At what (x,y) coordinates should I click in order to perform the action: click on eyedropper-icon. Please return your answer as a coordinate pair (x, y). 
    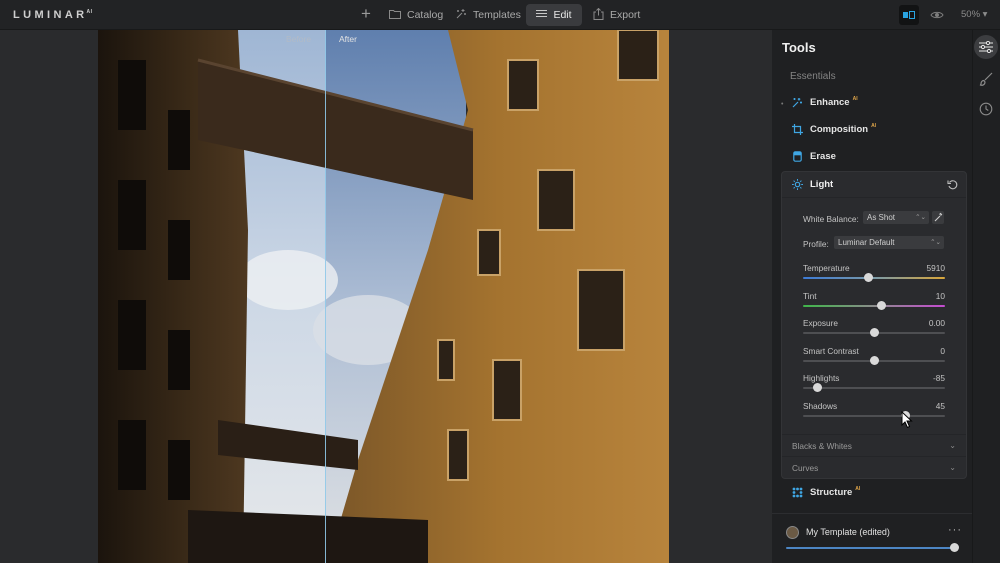
    Looking at the image, I should click on (938, 217).